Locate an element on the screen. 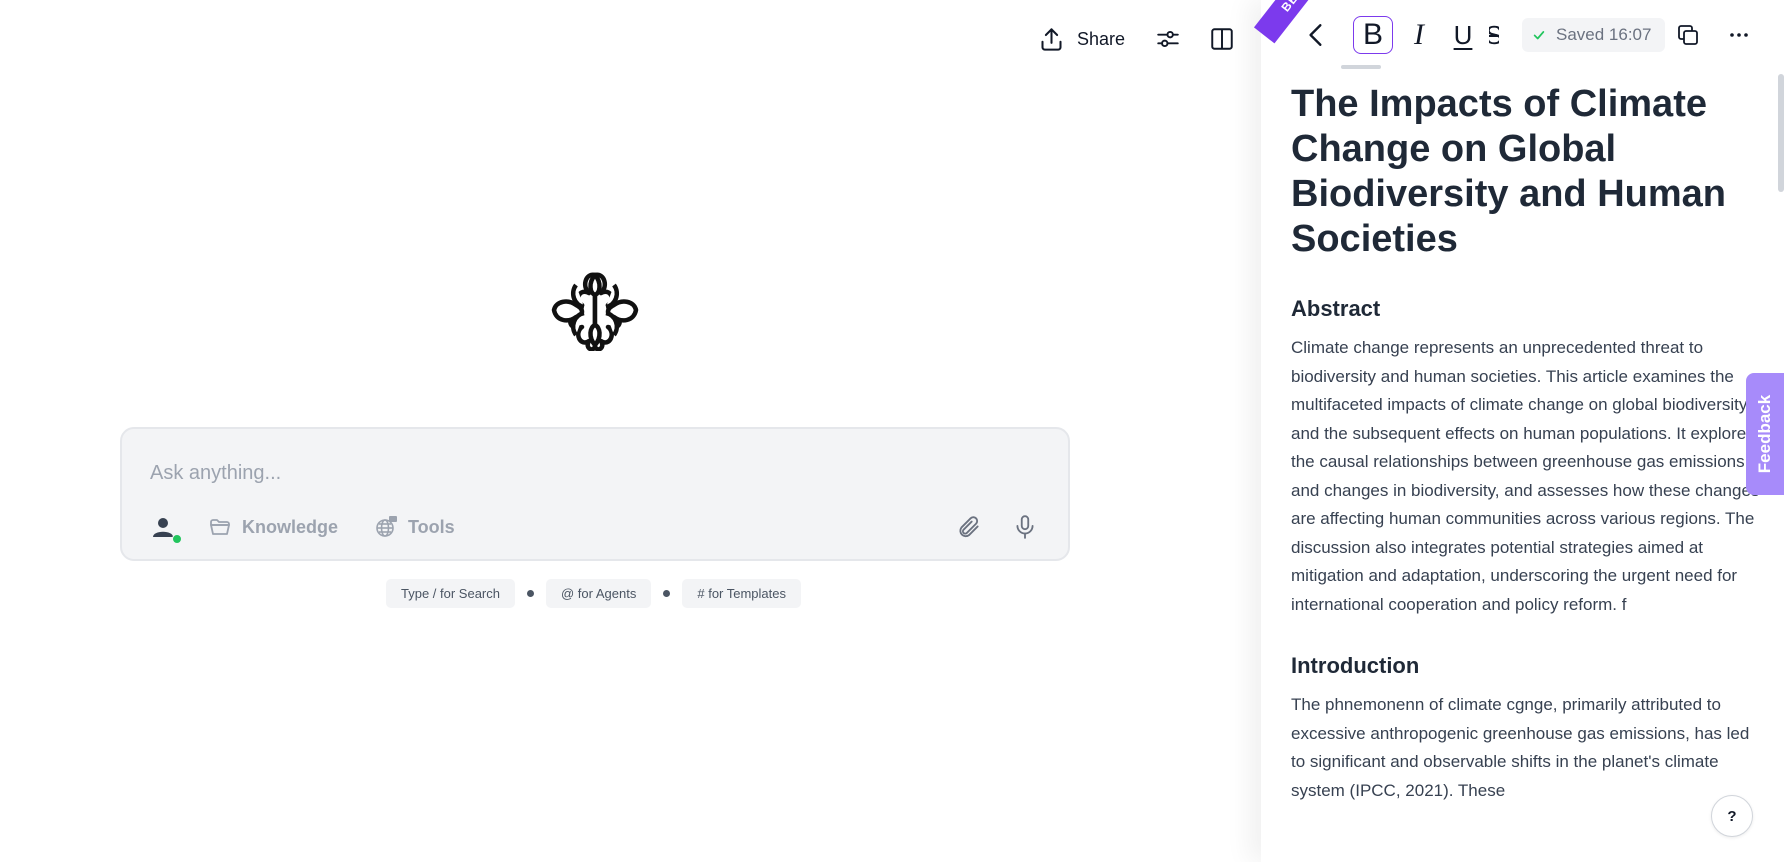 The width and height of the screenshot is (1784, 862). paperclip-icon is located at coordinates (969, 527).